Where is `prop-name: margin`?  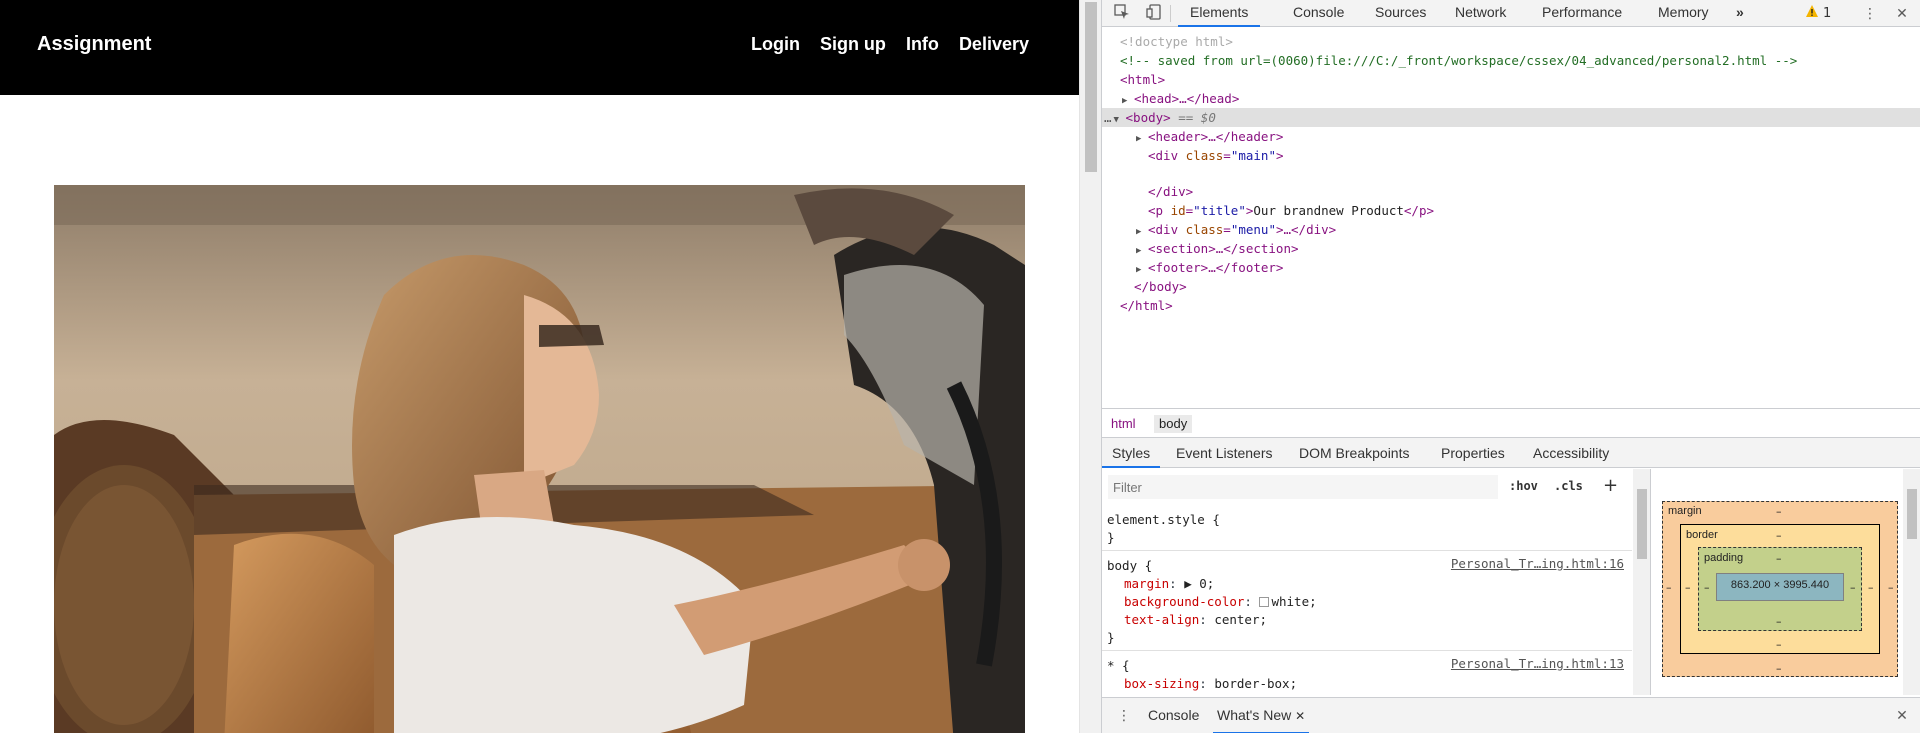
prop-name: margin is located at coordinates (1147, 583).